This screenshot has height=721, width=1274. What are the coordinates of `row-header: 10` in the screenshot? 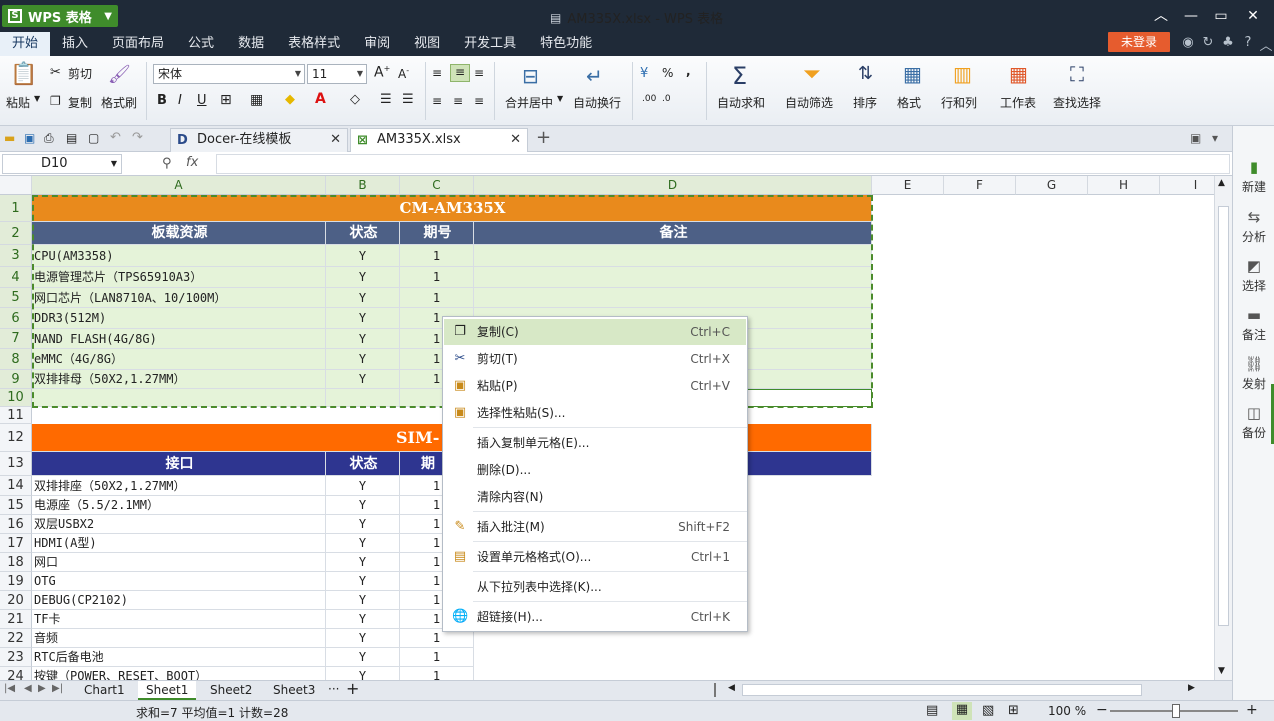 It's located at (16, 398).